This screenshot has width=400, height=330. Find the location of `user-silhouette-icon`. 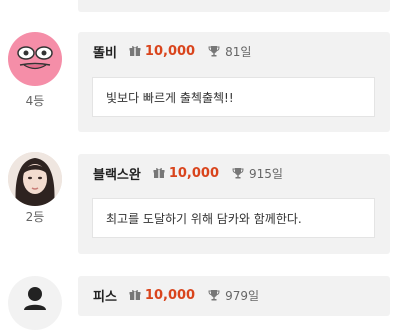

user-silhouette-icon is located at coordinates (35, 298).